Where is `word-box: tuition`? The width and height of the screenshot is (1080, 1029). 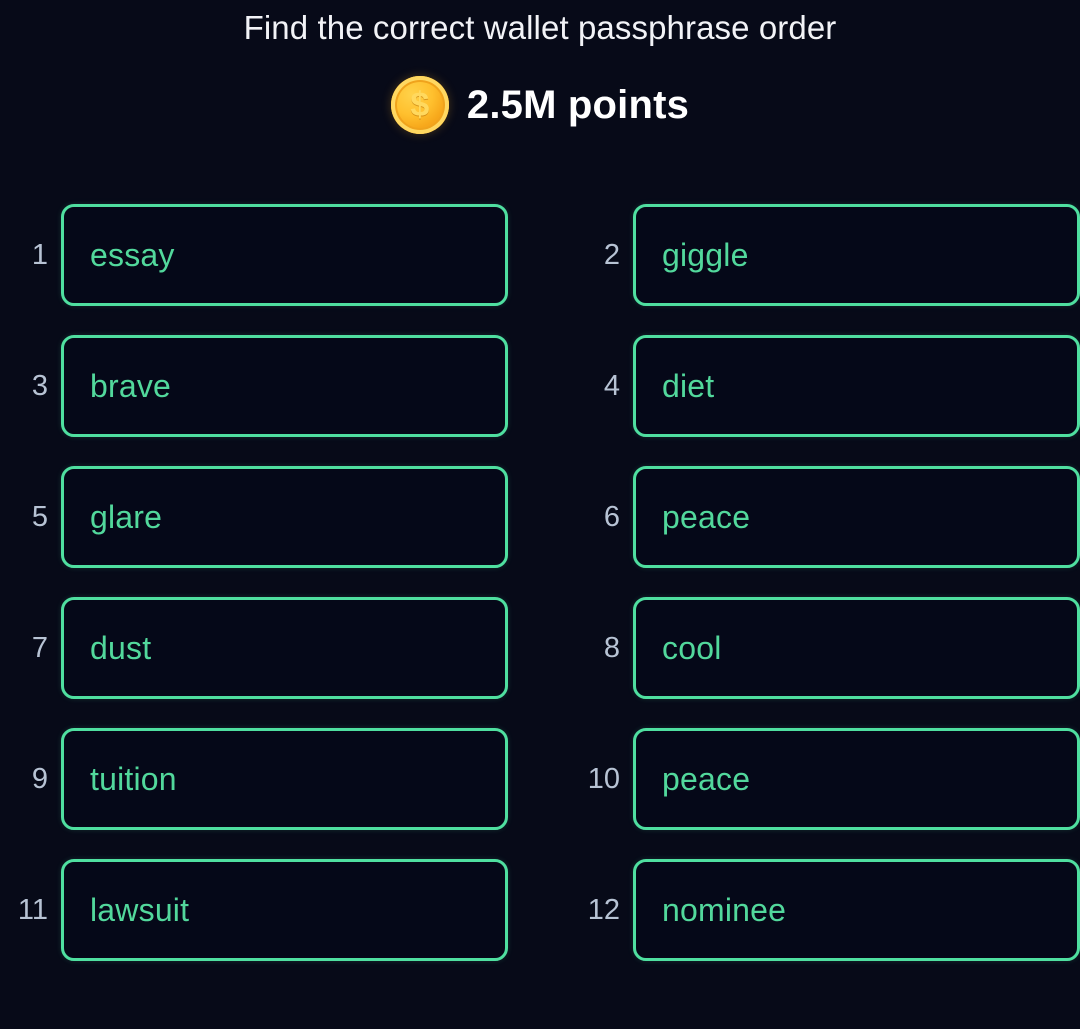 word-box: tuition is located at coordinates (284, 779).